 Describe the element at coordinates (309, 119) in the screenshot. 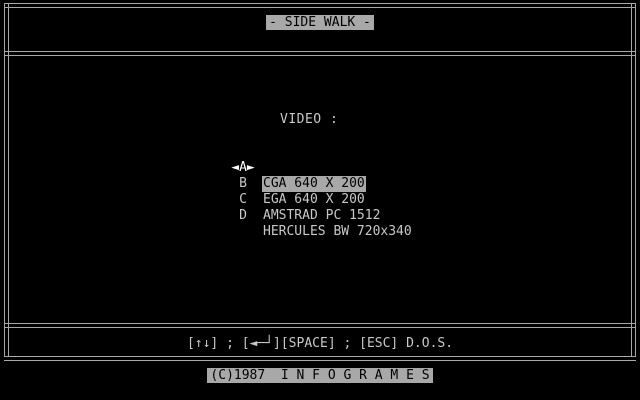

I see `video-label: VIDEO :` at that location.